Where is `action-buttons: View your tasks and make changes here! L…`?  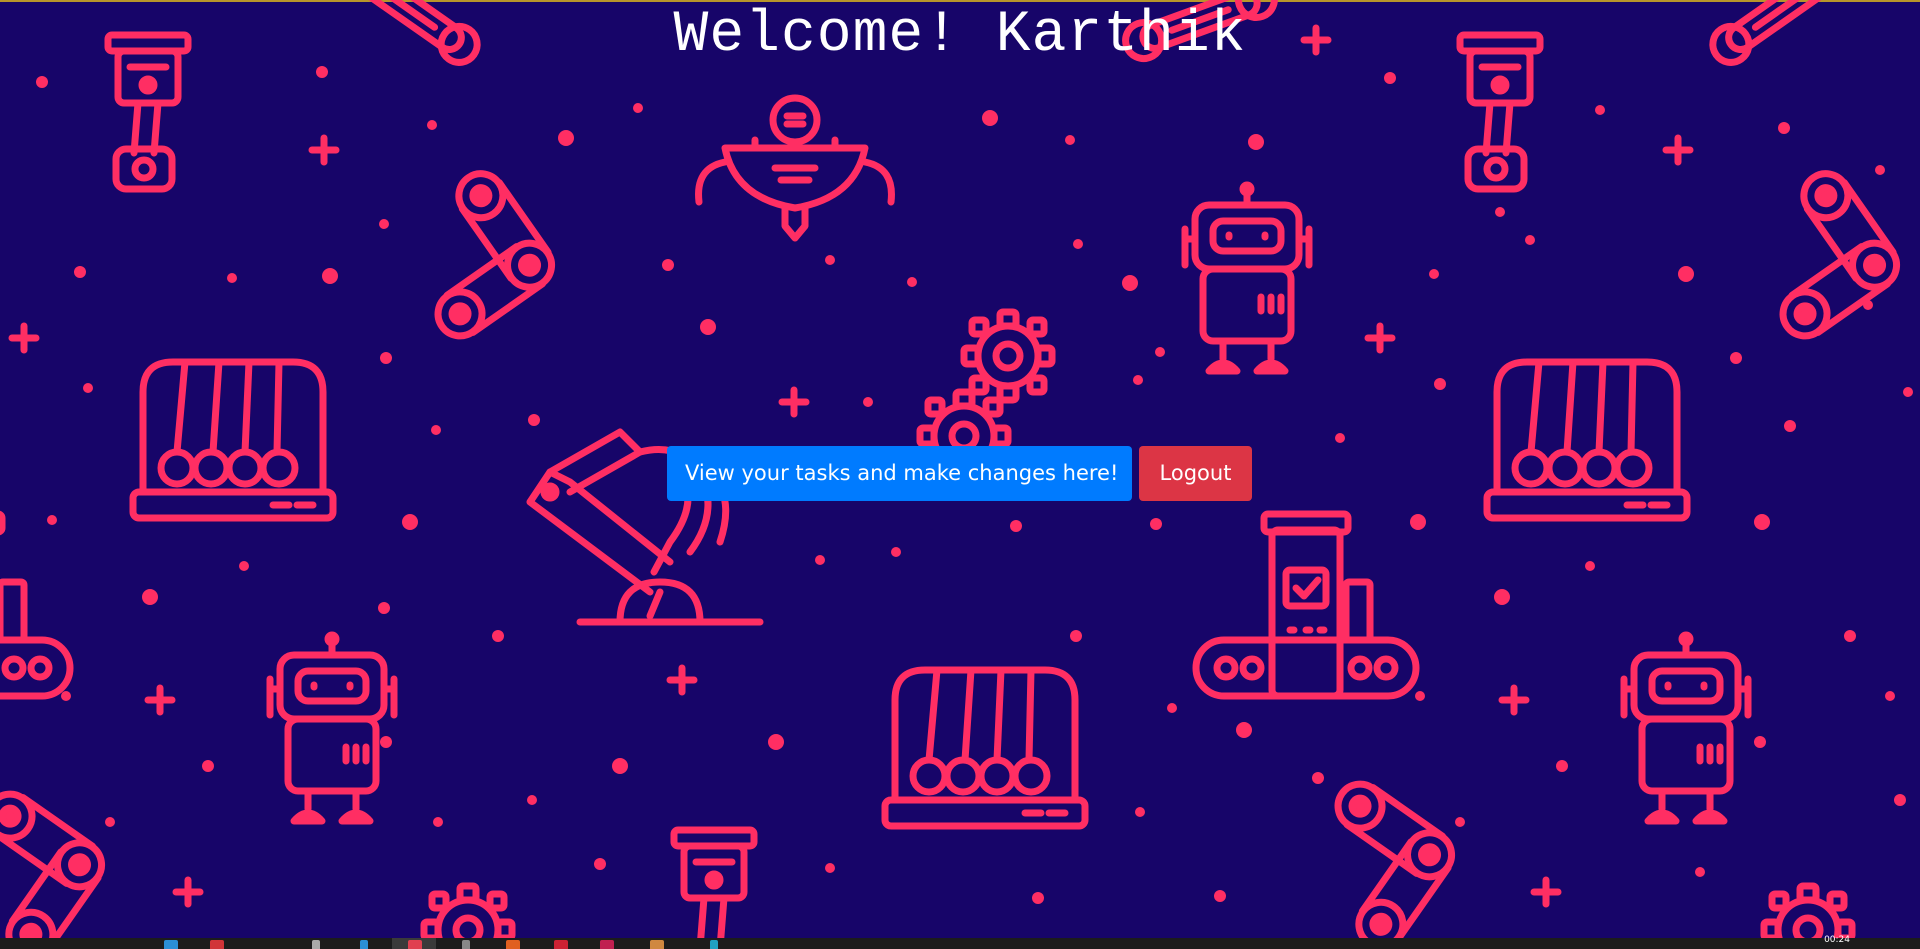
action-buttons: View your tasks and make changes here! L… is located at coordinates (959, 473).